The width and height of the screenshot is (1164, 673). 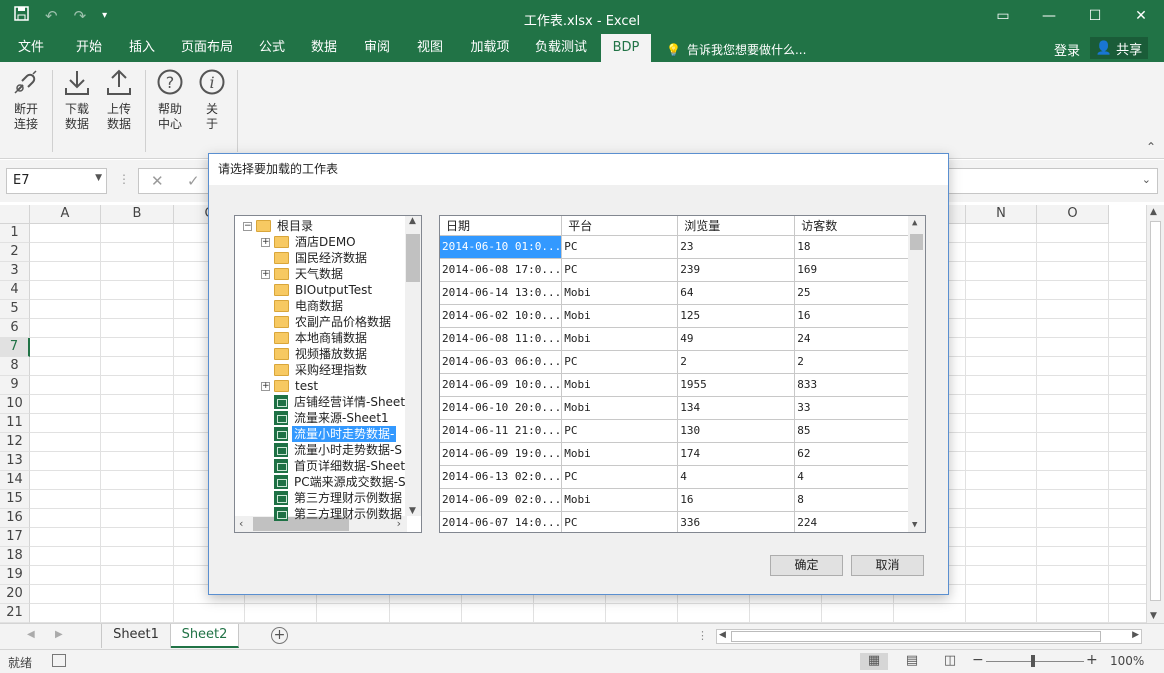 What do you see at coordinates (98, 178) in the screenshot?
I see `chevron-down-icon: ▼` at bounding box center [98, 178].